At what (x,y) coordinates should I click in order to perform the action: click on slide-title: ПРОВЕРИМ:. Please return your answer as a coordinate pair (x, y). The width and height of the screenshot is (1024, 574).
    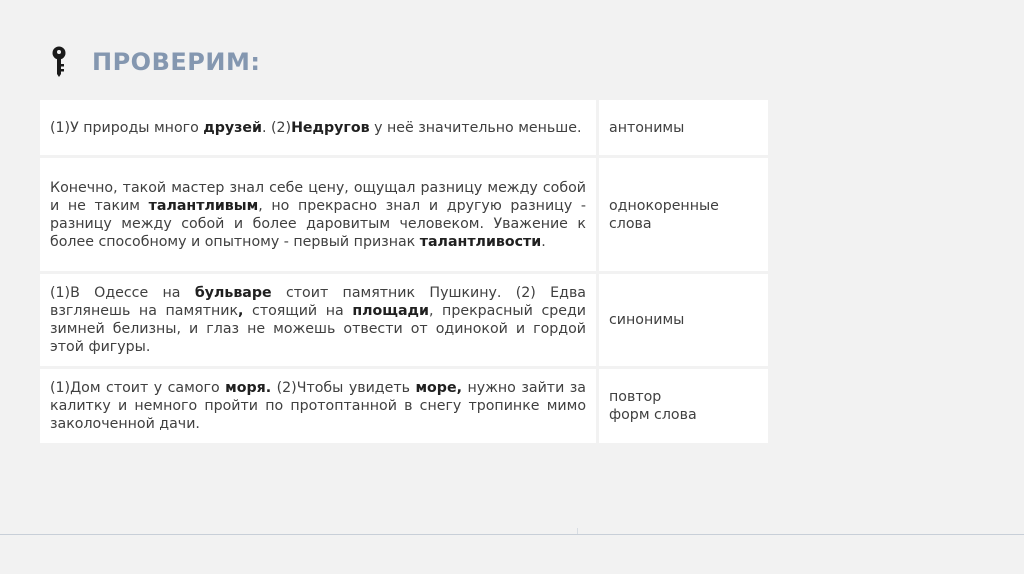
    Looking at the image, I should click on (176, 62).